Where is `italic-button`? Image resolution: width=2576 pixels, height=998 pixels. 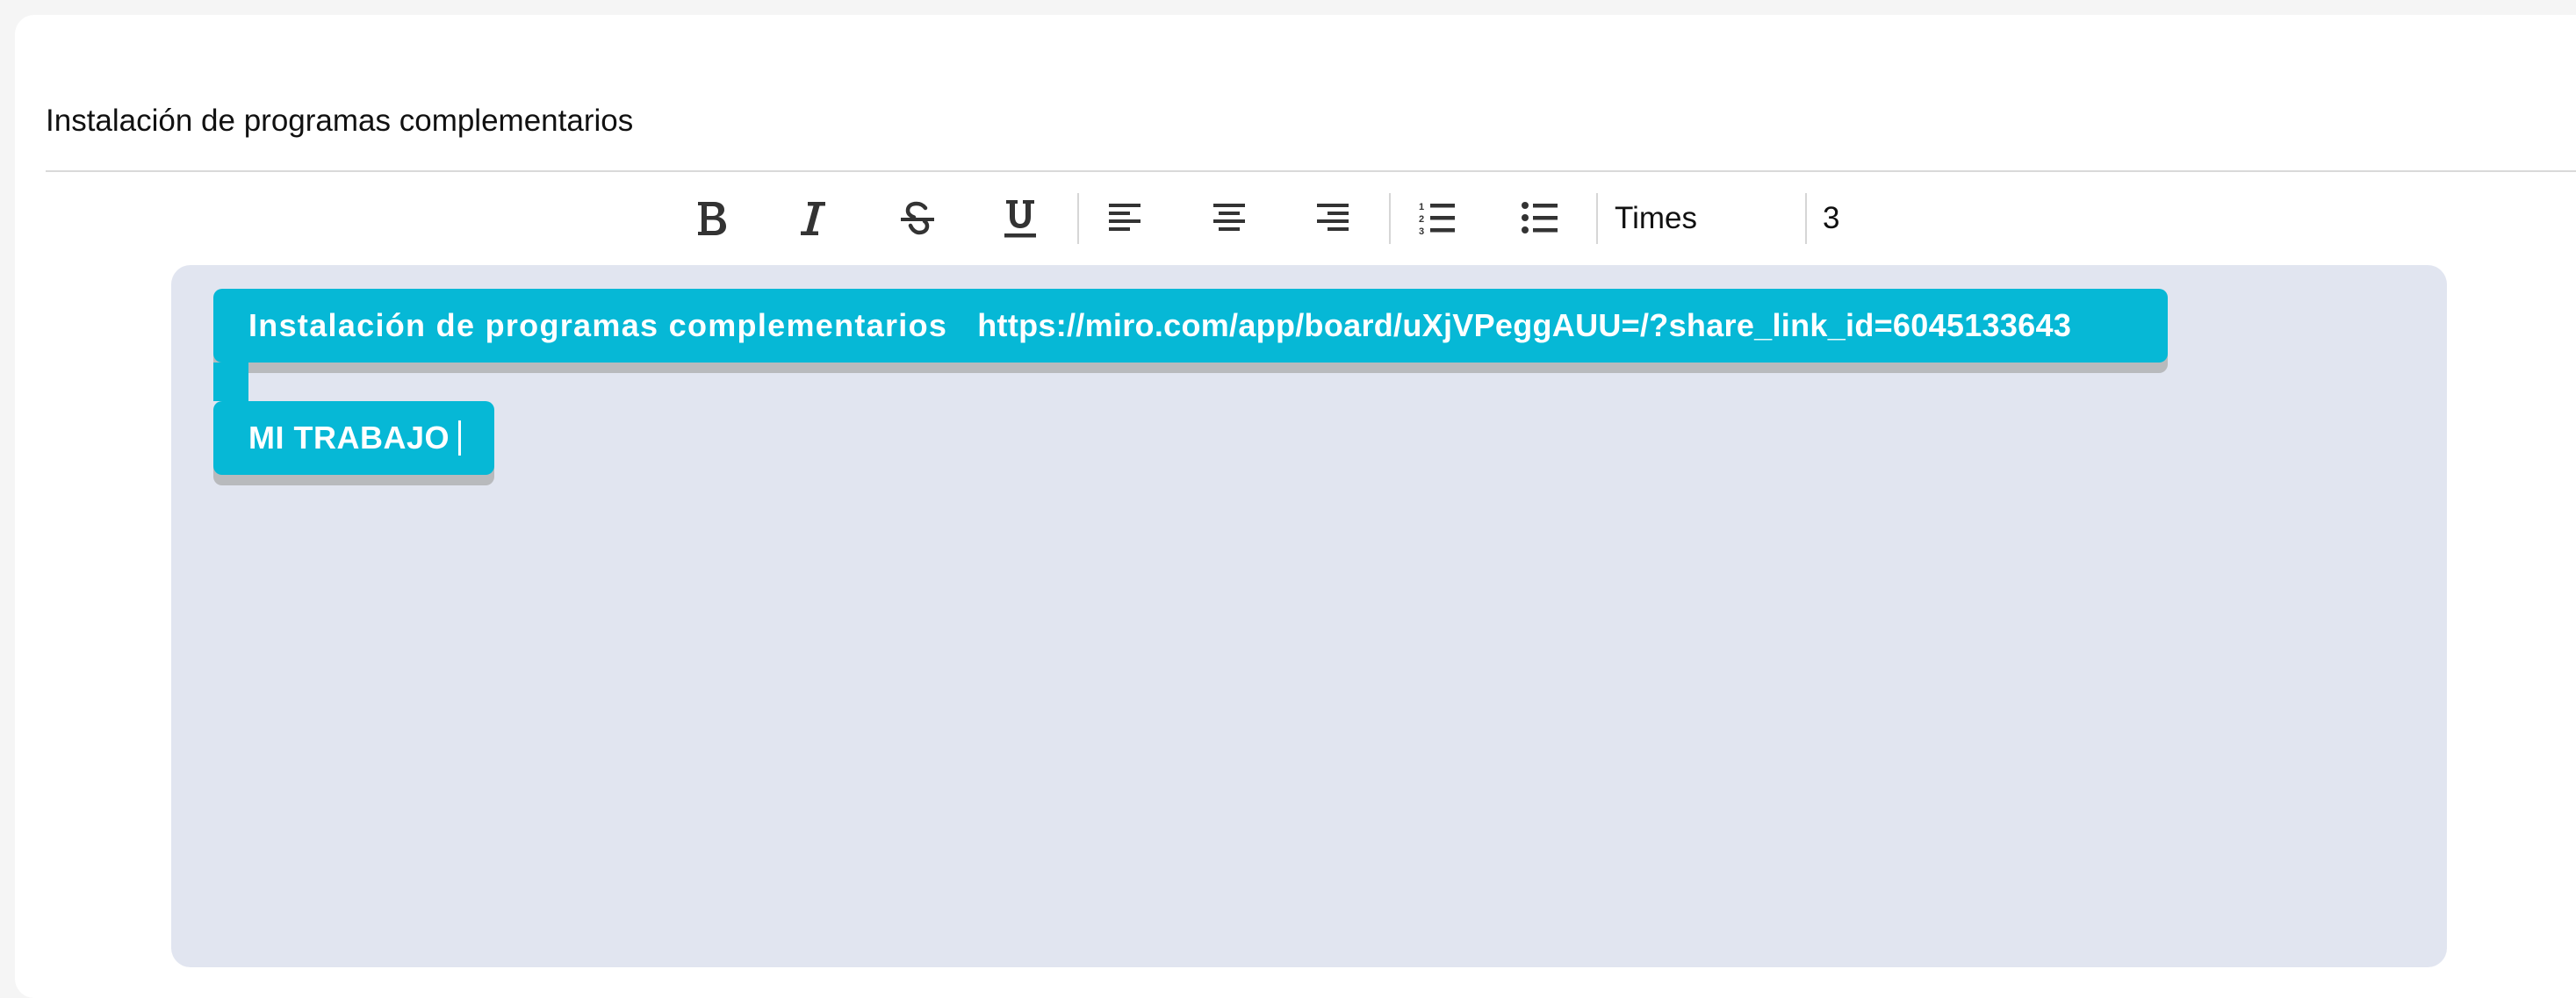 italic-button is located at coordinates (813, 219).